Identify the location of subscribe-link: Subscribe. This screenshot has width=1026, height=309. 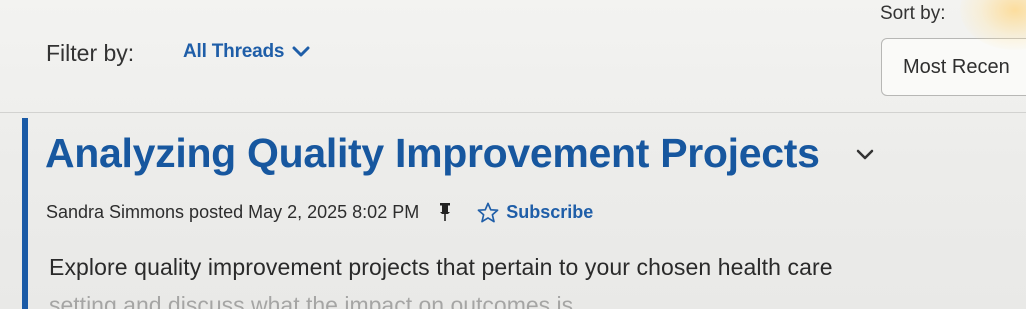
(549, 212).